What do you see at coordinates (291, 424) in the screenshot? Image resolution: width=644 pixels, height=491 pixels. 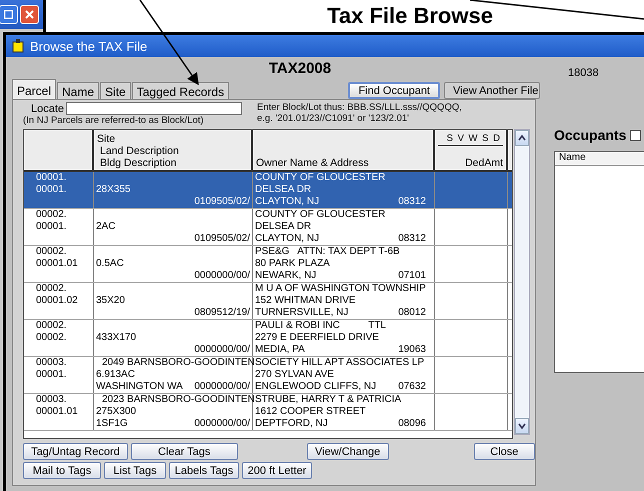 I see `owner-text: DEPTFORD, NJ` at bounding box center [291, 424].